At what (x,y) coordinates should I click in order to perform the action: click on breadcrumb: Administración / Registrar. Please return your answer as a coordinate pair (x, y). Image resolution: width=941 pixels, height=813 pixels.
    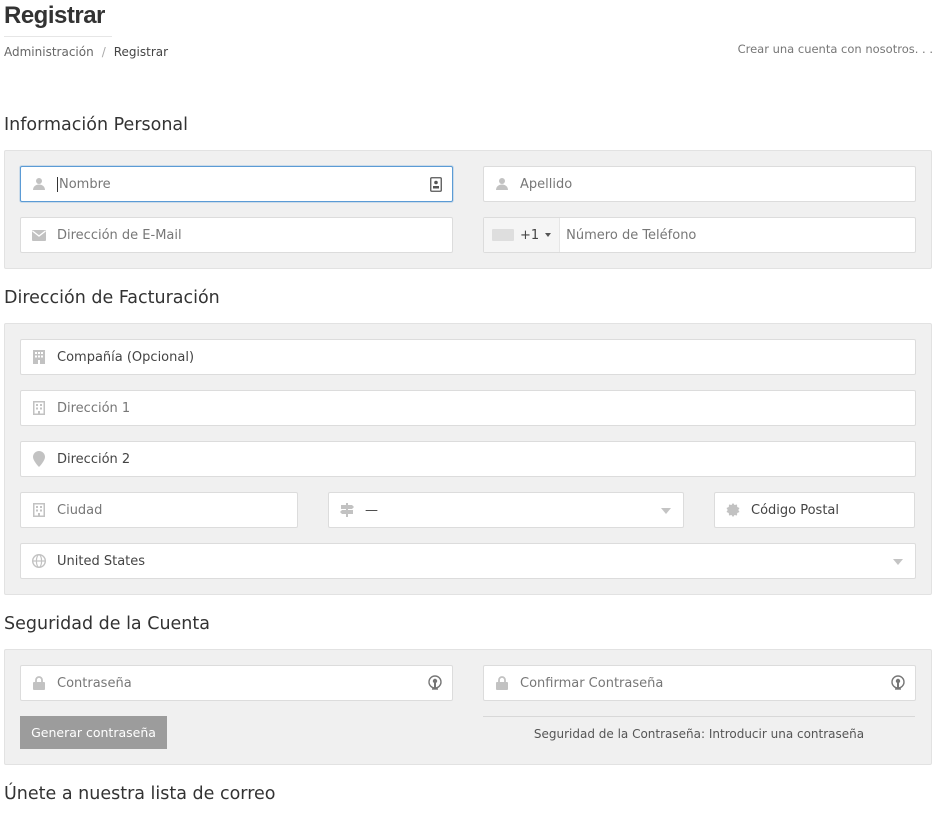
    Looking at the image, I should click on (86, 52).